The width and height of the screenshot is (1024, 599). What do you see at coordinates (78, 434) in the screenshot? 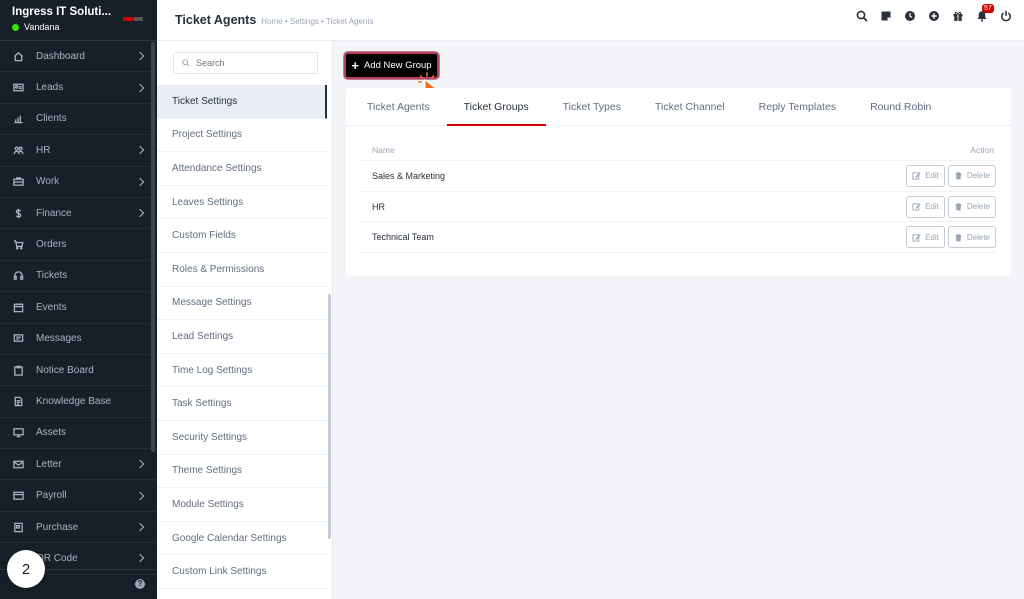
I see `sidebar-item-assets: Assets` at bounding box center [78, 434].